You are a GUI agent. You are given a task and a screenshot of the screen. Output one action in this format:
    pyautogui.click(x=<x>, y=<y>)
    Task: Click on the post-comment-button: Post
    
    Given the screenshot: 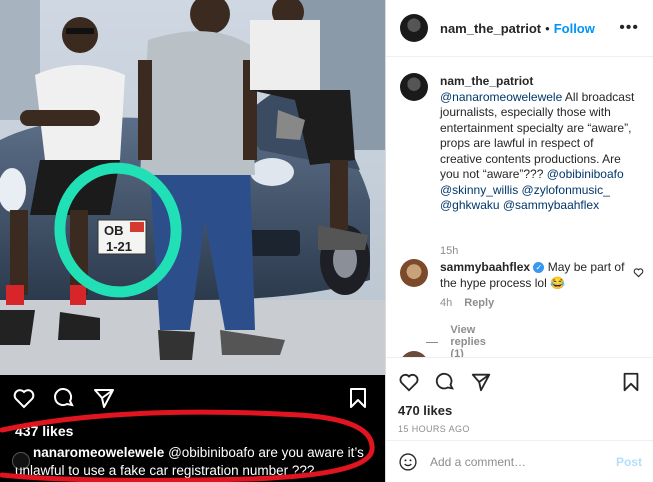 What is the action you would take?
    pyautogui.click(x=629, y=462)
    